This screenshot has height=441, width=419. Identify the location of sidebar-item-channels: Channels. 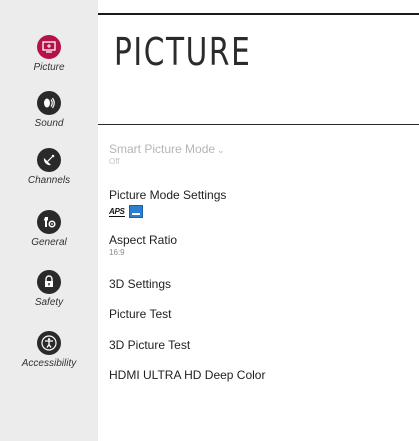
(49, 171).